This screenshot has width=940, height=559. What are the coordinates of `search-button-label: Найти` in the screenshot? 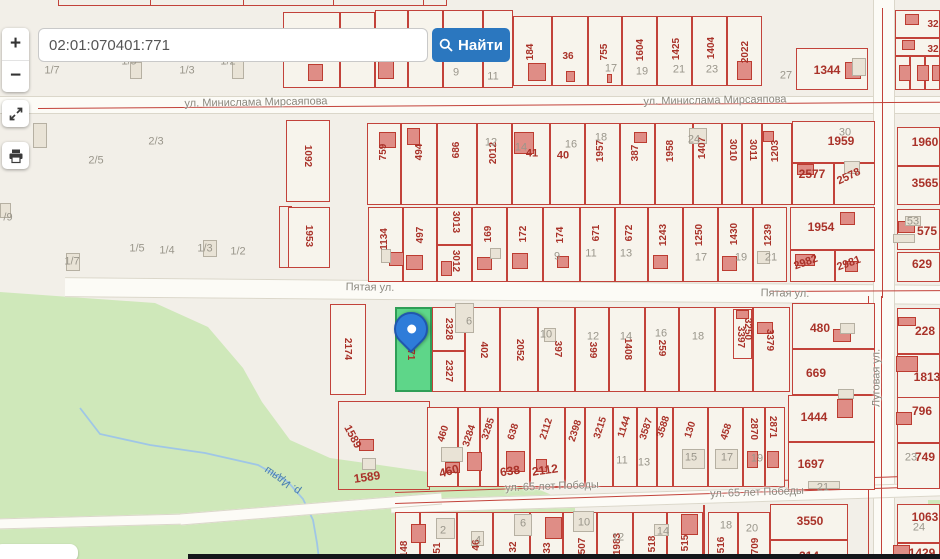 It's located at (480, 45).